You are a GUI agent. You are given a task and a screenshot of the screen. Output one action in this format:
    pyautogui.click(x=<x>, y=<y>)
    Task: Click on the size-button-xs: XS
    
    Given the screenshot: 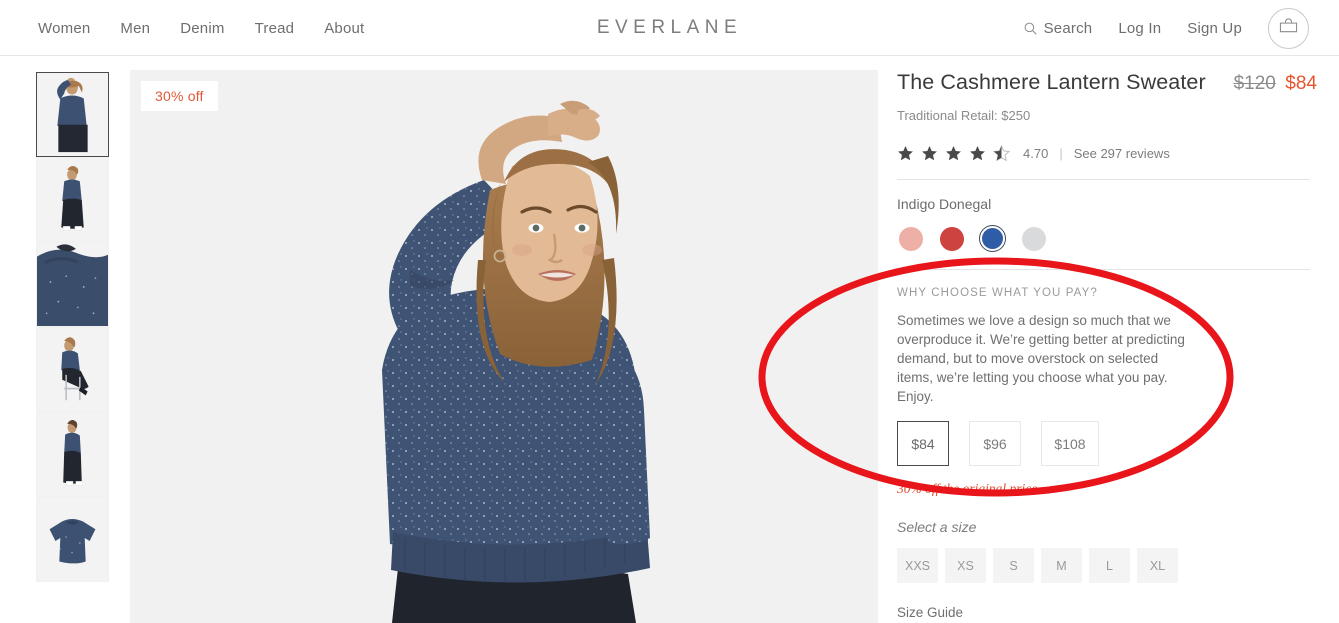 What is the action you would take?
    pyautogui.click(x=965, y=565)
    